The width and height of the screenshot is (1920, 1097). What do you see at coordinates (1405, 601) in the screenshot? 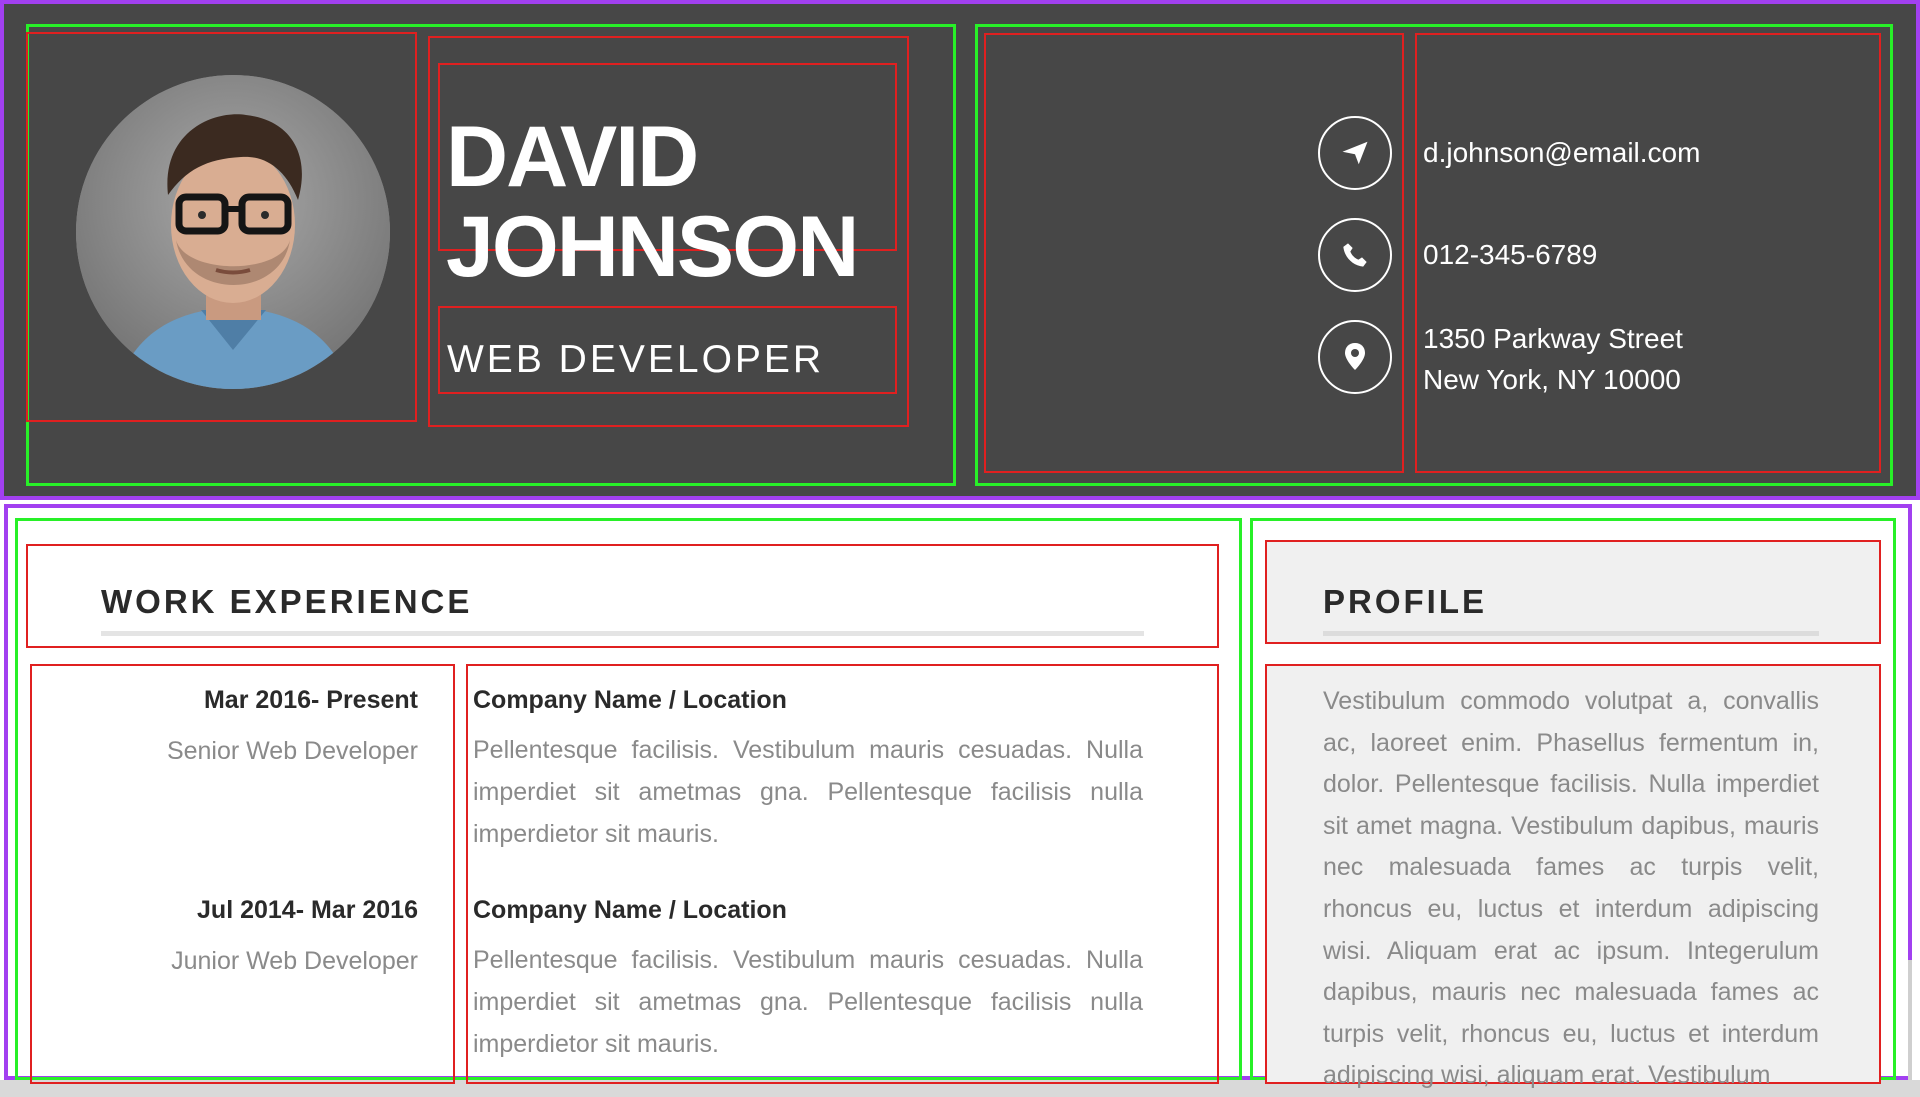
I see `profile-heading: PROFILE` at bounding box center [1405, 601].